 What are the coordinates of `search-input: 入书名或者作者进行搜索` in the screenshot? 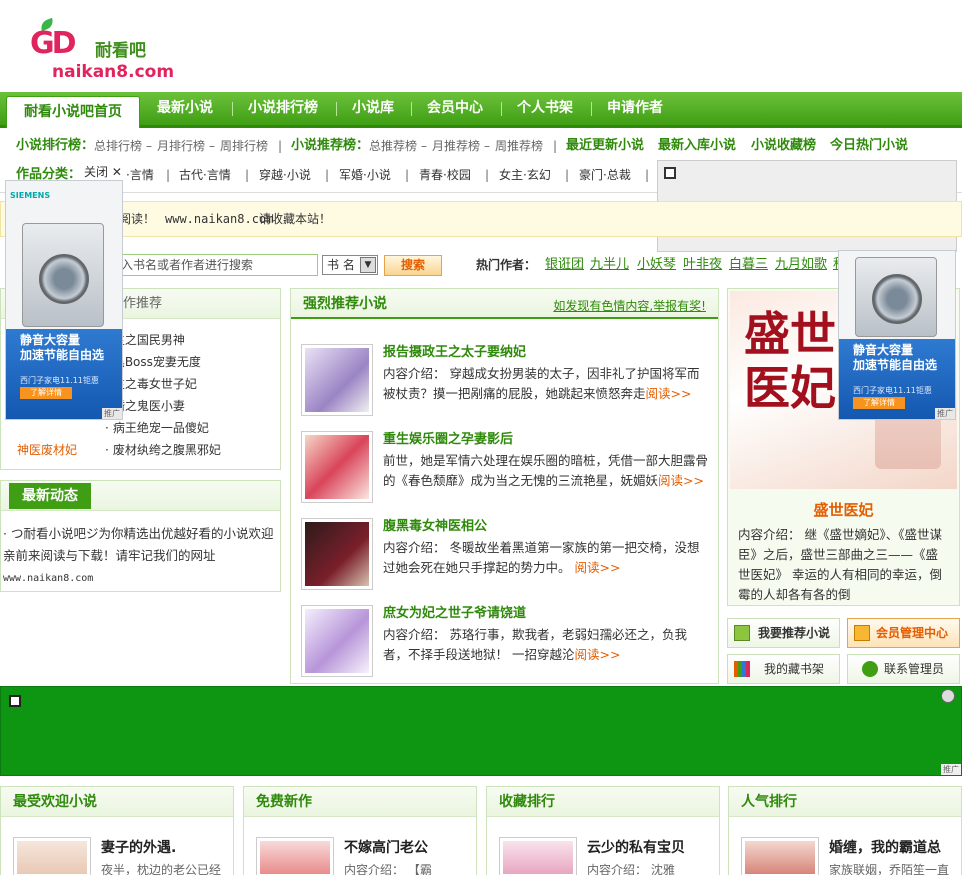 It's located at (215, 265).